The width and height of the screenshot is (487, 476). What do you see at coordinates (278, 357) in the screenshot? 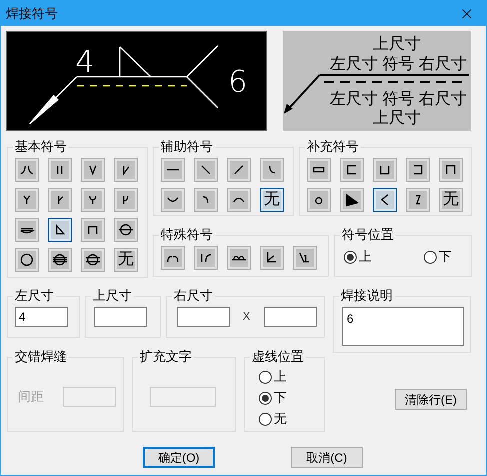
I see `group-label: 虚线位置` at bounding box center [278, 357].